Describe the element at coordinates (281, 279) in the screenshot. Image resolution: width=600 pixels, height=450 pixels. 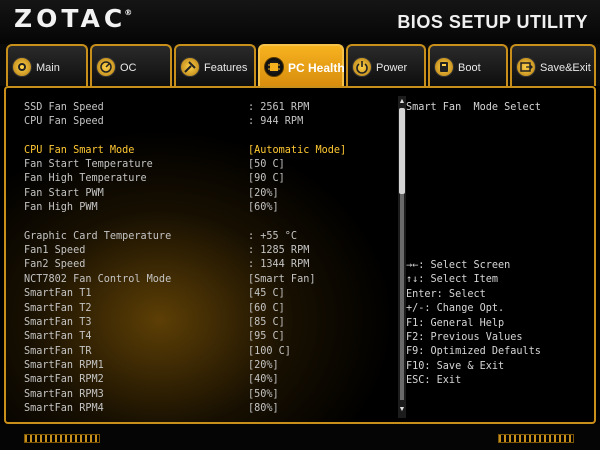
I see `setting-value: [Smart Fan]` at that location.